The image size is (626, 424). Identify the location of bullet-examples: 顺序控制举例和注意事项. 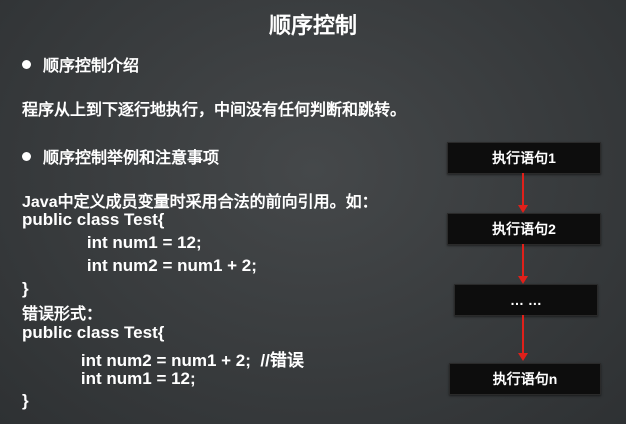
(120, 156).